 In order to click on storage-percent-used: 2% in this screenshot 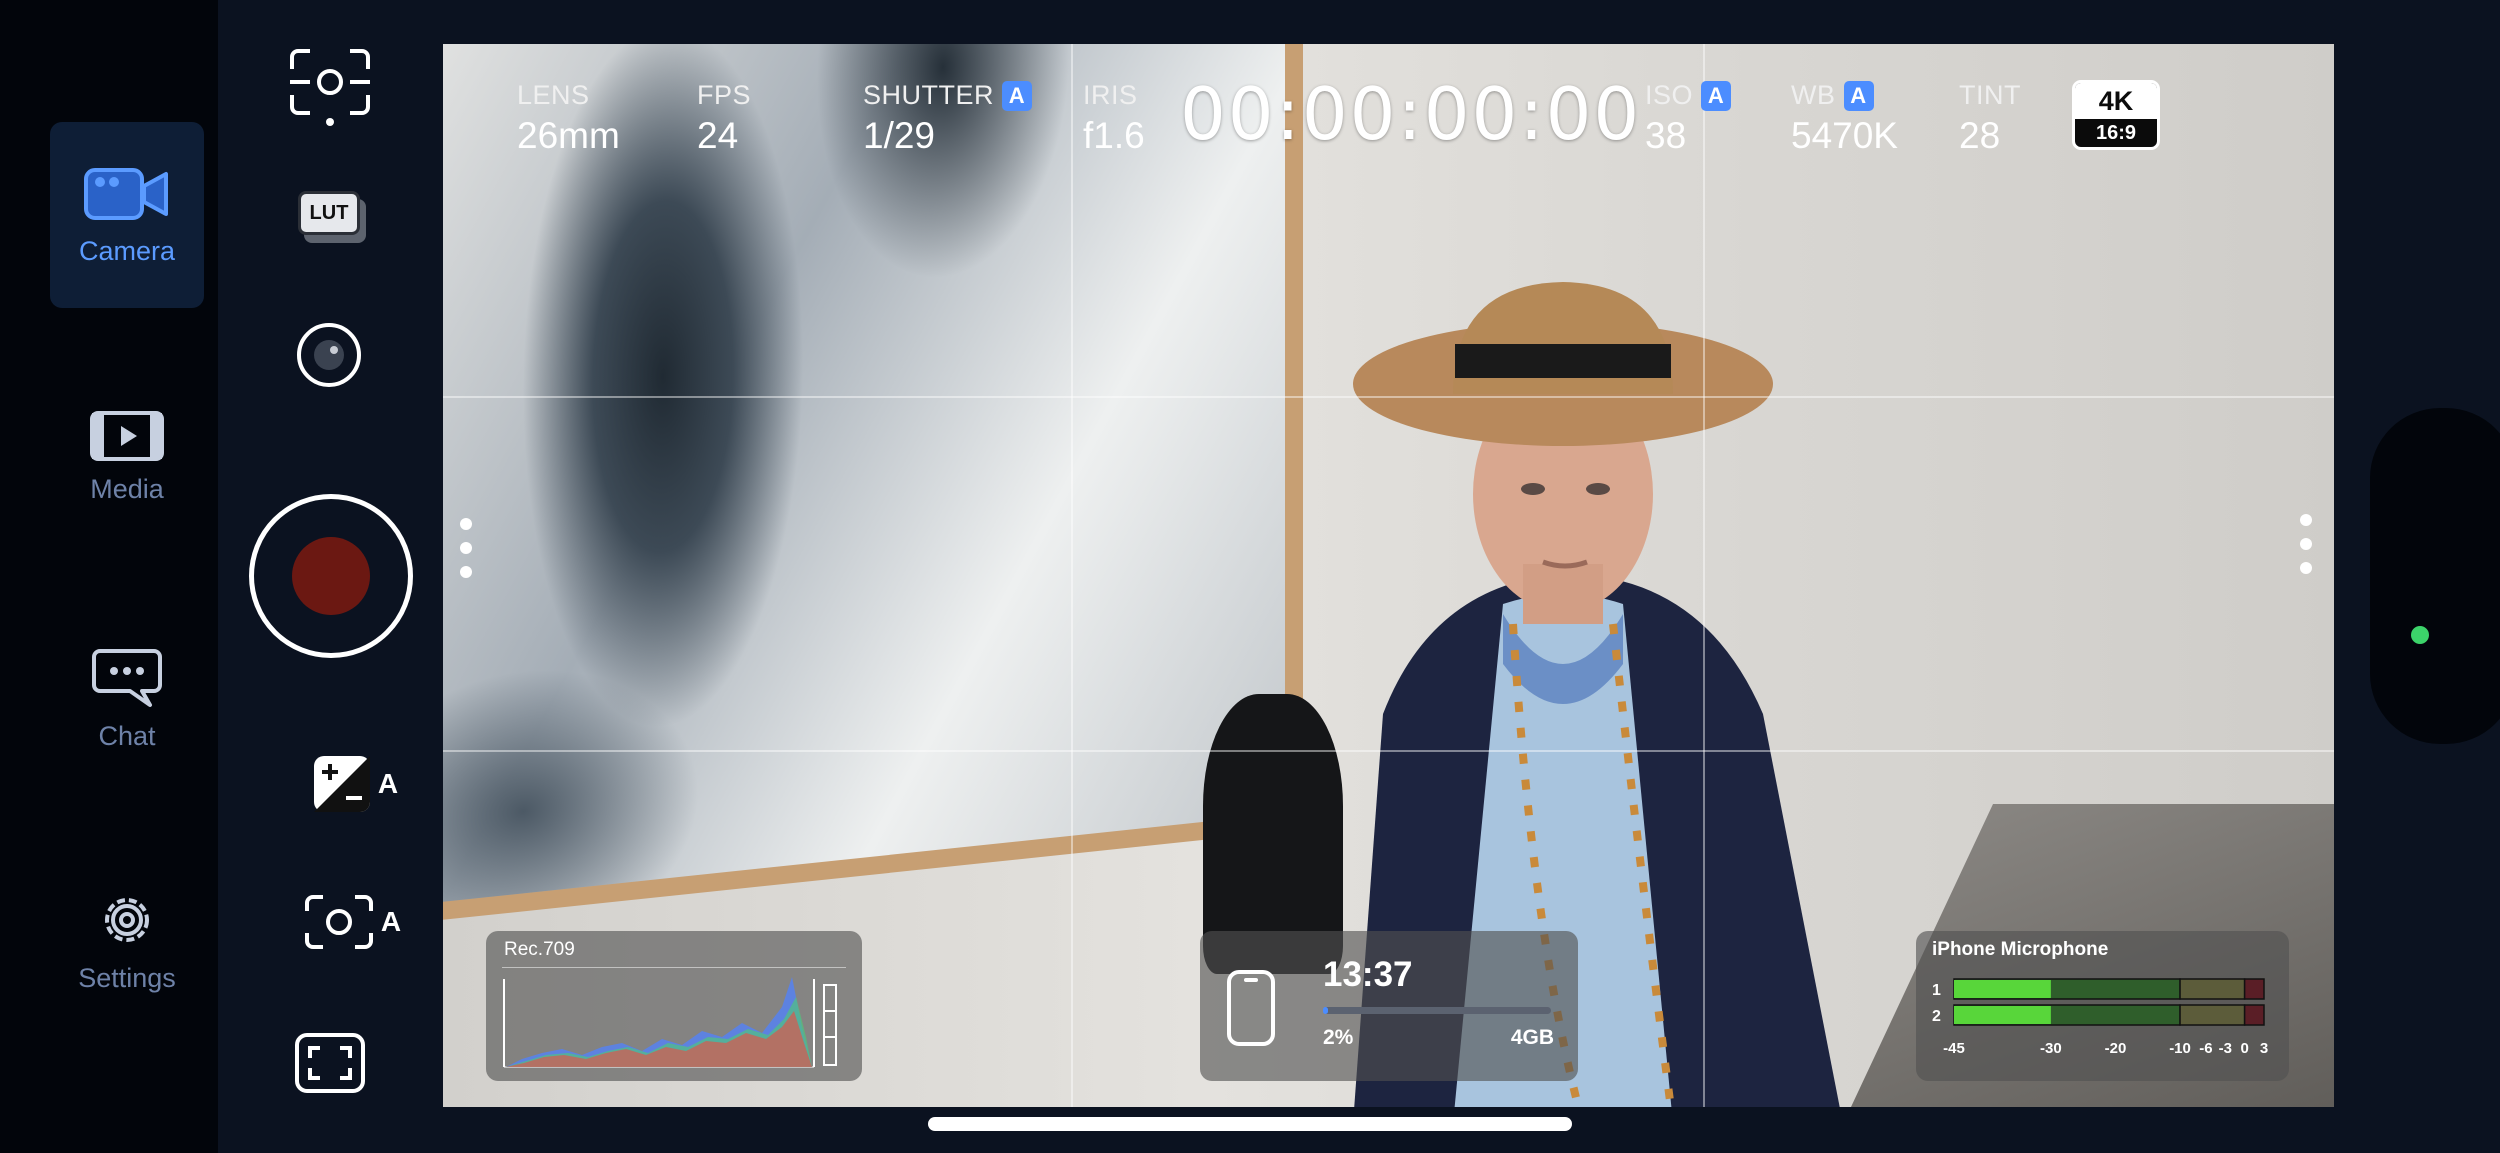, I will do `click(1338, 1037)`.